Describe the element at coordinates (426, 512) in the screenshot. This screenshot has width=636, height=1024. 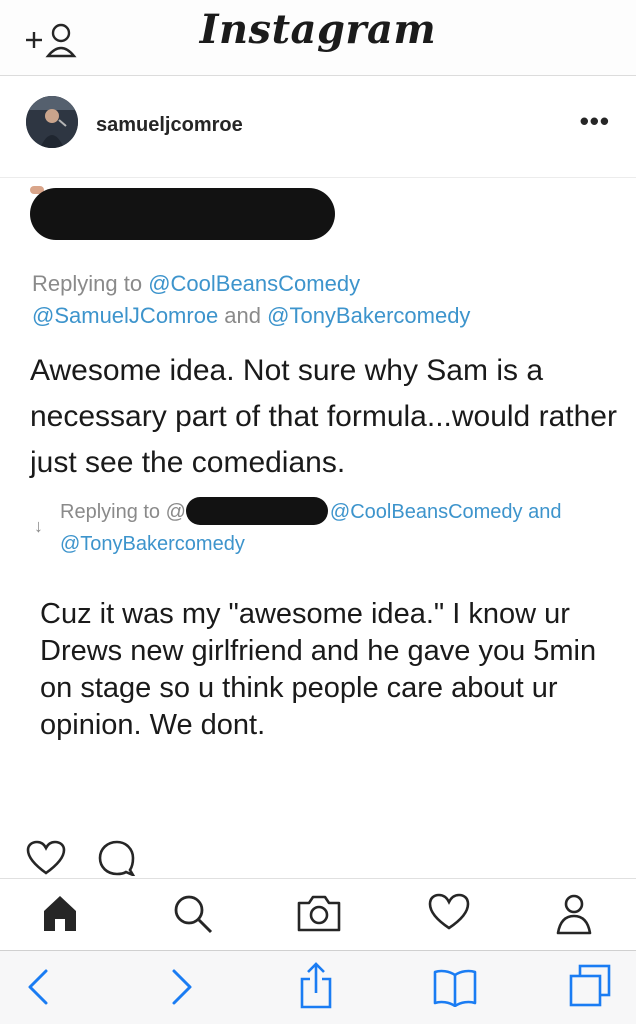
I see `mention-coolbeans-2: @CoolBeansComedy` at that location.